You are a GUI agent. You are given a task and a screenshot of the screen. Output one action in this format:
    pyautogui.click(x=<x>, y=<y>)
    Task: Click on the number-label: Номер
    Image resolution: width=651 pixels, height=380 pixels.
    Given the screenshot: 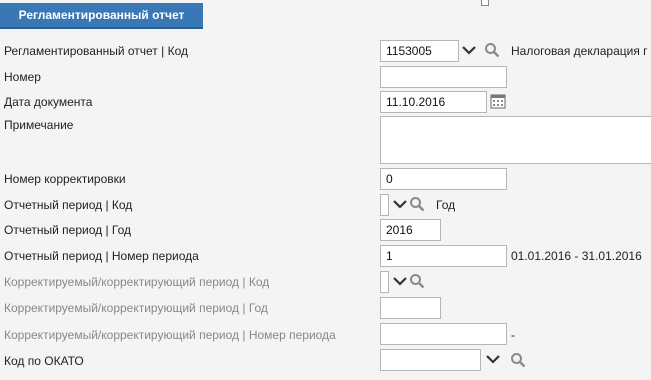 What is the action you would take?
    pyautogui.click(x=22, y=77)
    